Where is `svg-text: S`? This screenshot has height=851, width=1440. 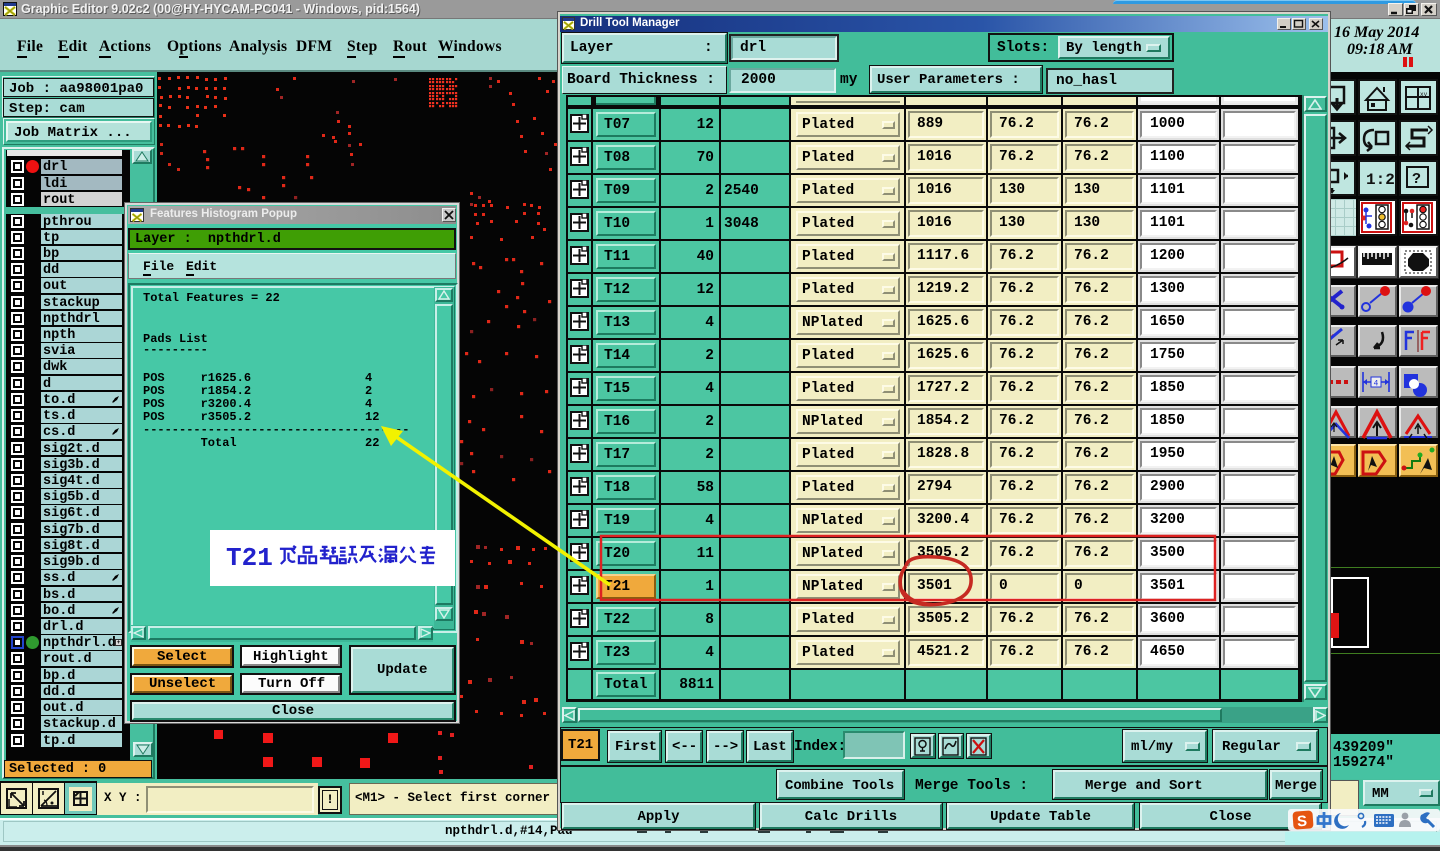
svg-text: S is located at coordinates (1302, 821).